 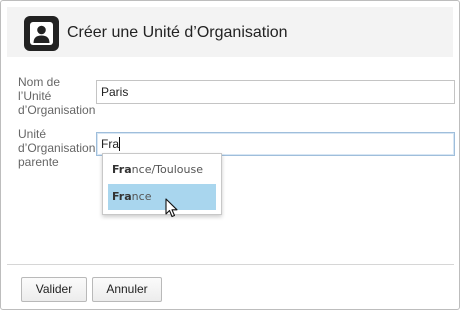 I want to click on option-rest: nce, so click(x=141, y=196).